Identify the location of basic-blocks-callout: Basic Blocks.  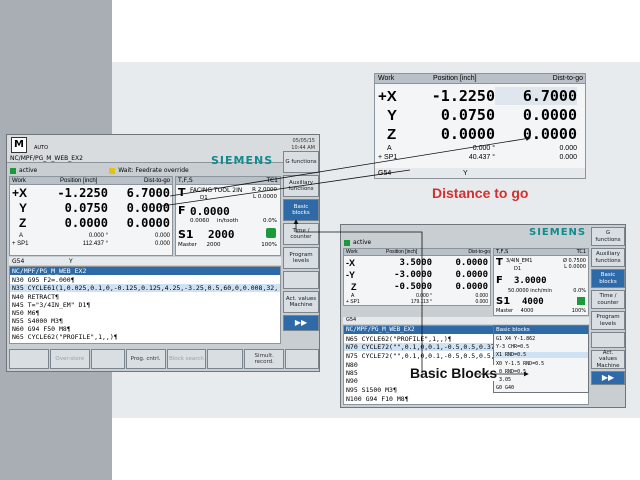
(454, 373).